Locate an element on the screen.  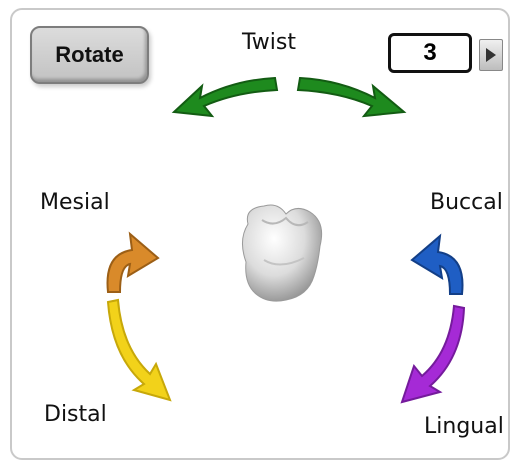
chevron-right-icon is located at coordinates (491, 55).